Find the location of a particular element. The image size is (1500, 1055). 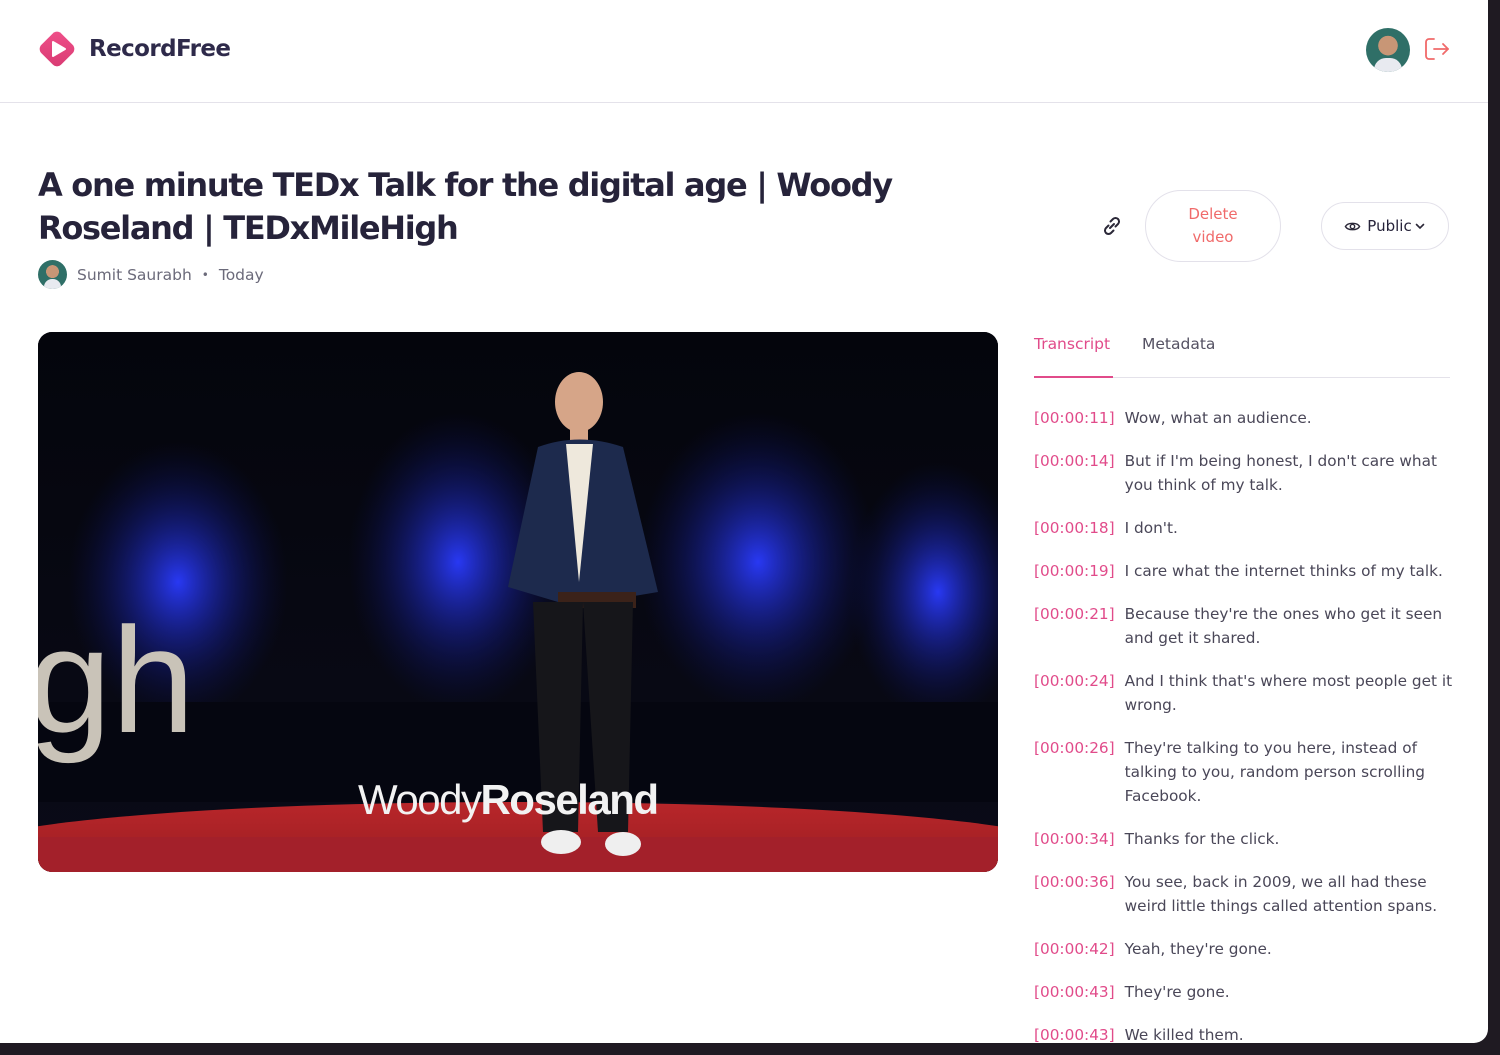

transcript-text: Yeah, they're gone. is located at coordinates (1198, 949).